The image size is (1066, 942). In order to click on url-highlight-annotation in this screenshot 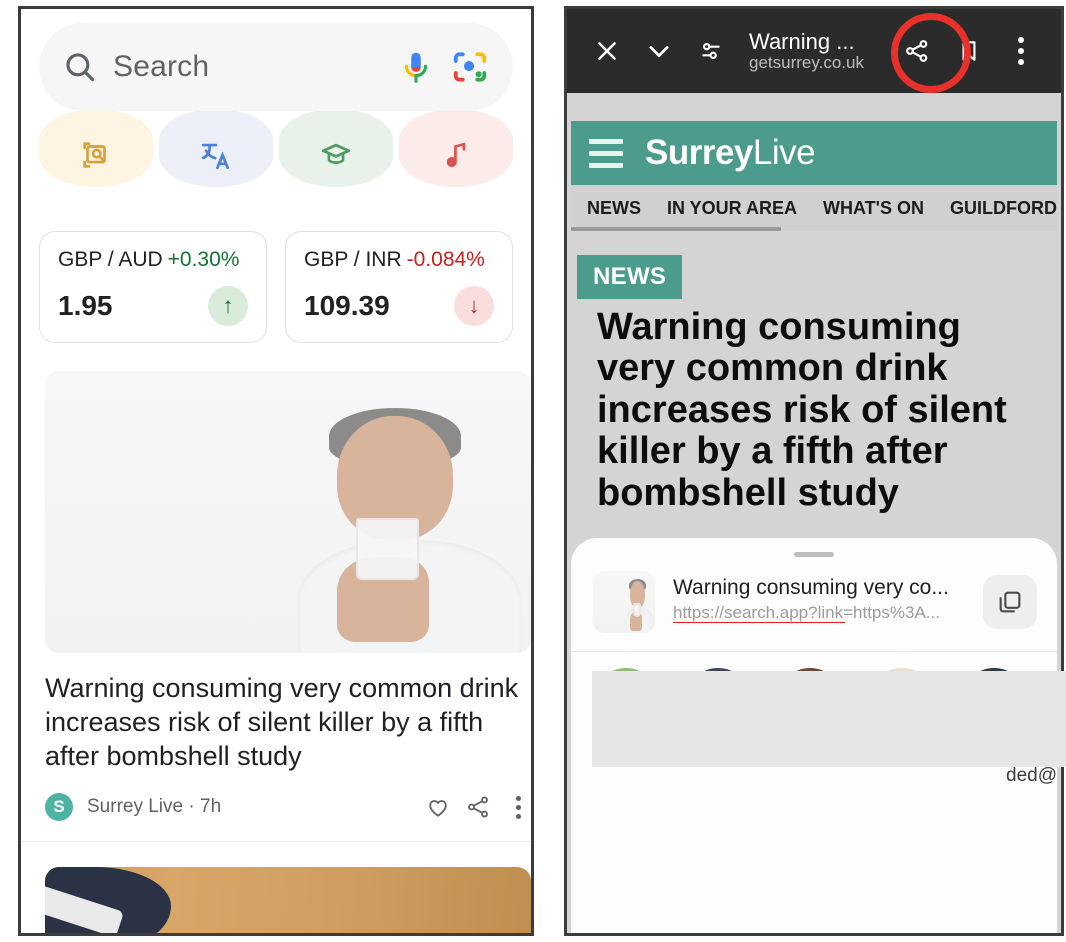, I will do `click(759, 622)`.